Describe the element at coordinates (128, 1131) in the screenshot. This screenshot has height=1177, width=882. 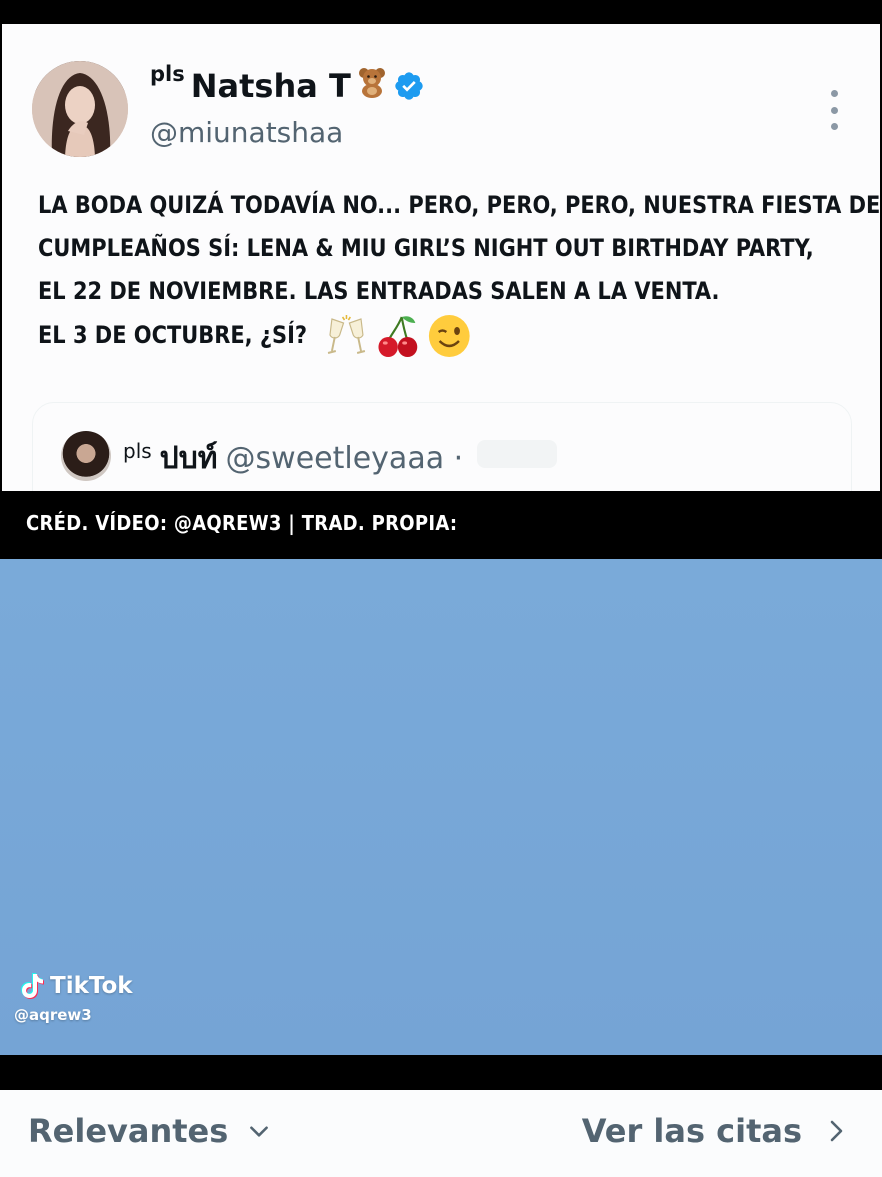
I see `sort-label: Relevantes` at that location.